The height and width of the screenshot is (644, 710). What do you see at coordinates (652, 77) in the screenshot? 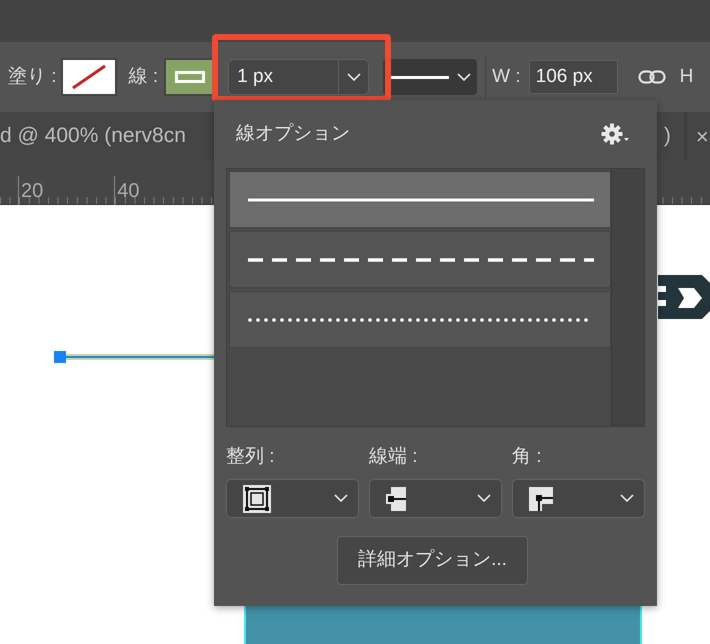
I see `link-icon` at bounding box center [652, 77].